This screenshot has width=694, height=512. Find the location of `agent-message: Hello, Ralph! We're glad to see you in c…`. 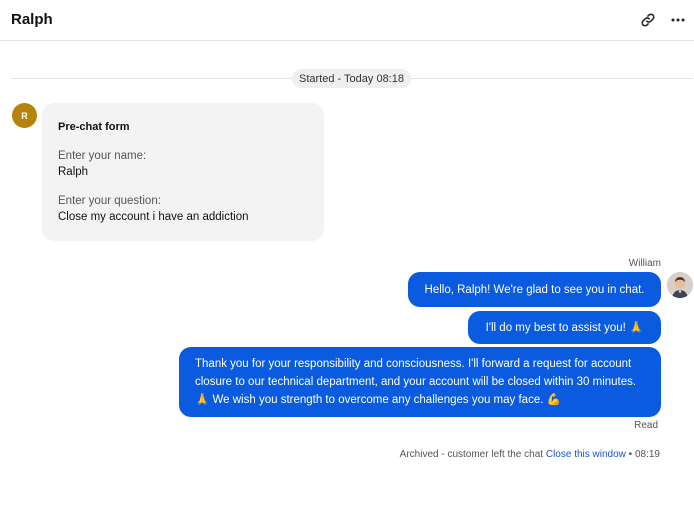

agent-message: Hello, Ralph! We're glad to see you in c… is located at coordinates (534, 289).